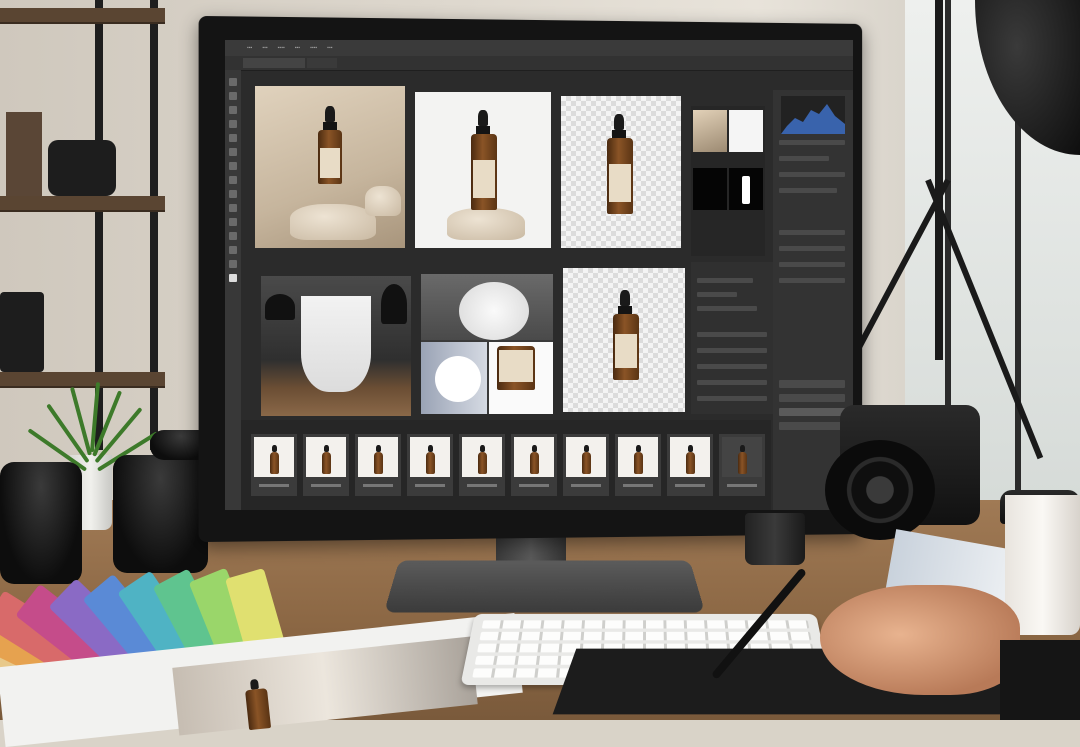 Image resolution: width=1080 pixels, height=747 pixels. I want to click on filmstrip-panel, so click(506, 465).